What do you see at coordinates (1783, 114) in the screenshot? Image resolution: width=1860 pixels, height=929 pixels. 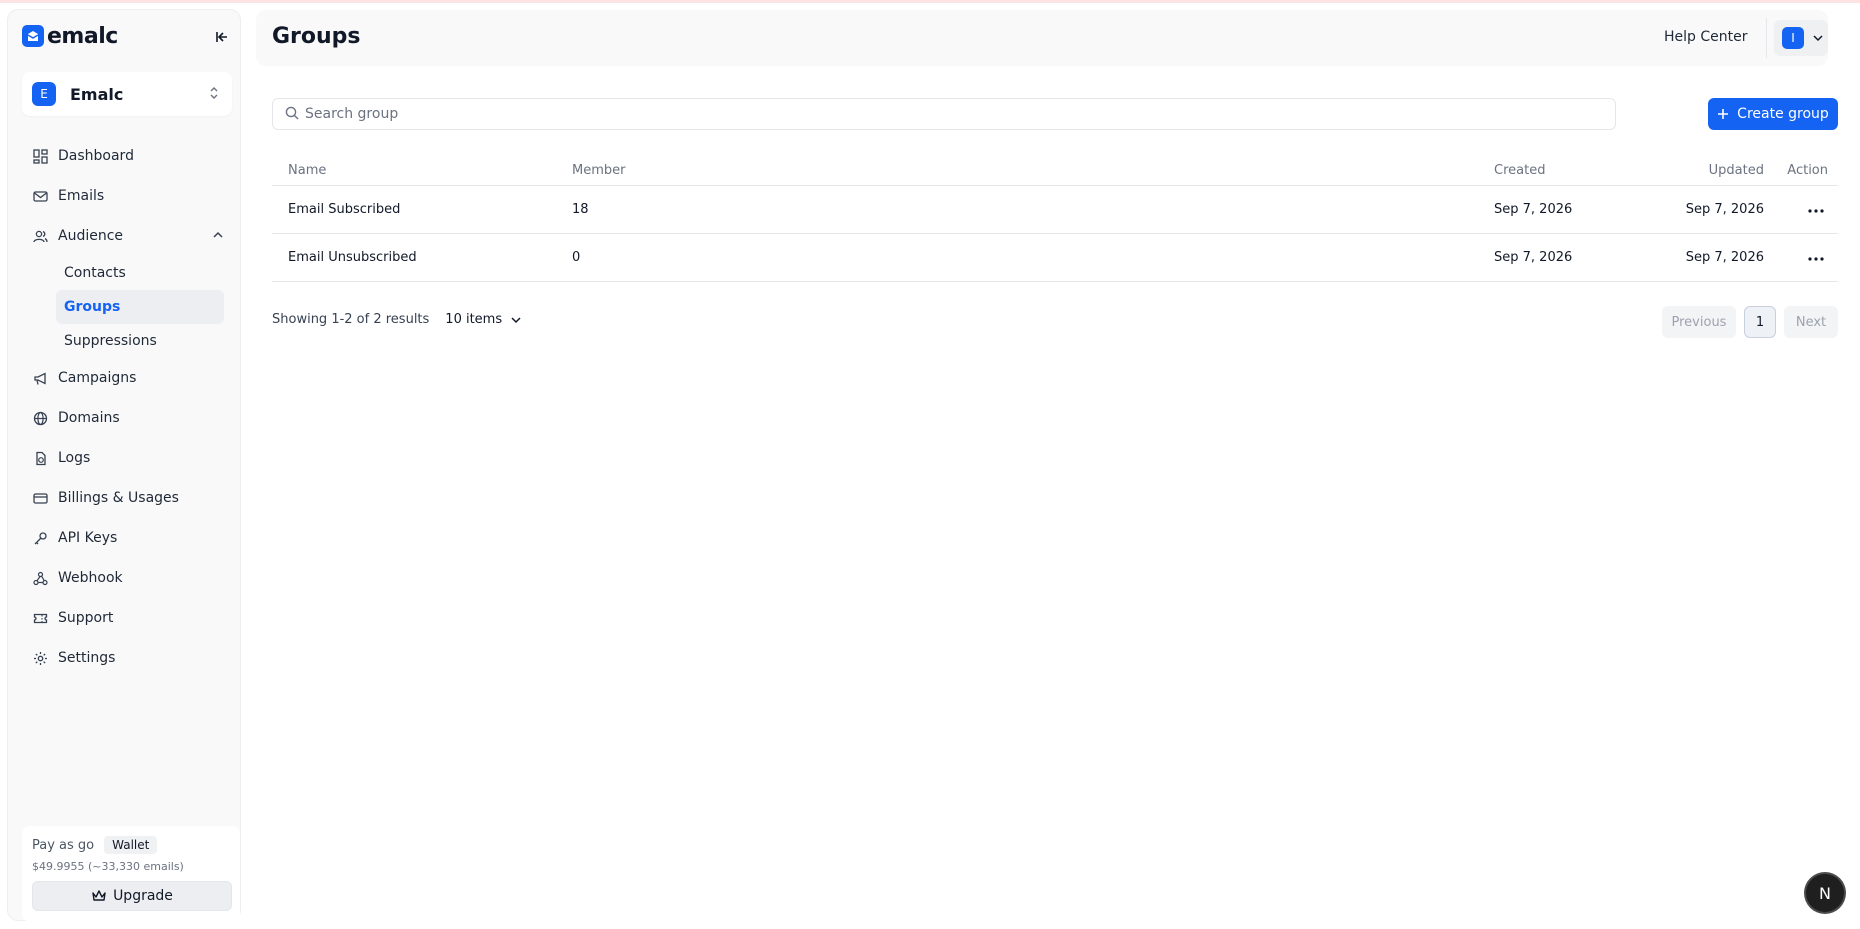 I see `create-group-label: Create group` at bounding box center [1783, 114].